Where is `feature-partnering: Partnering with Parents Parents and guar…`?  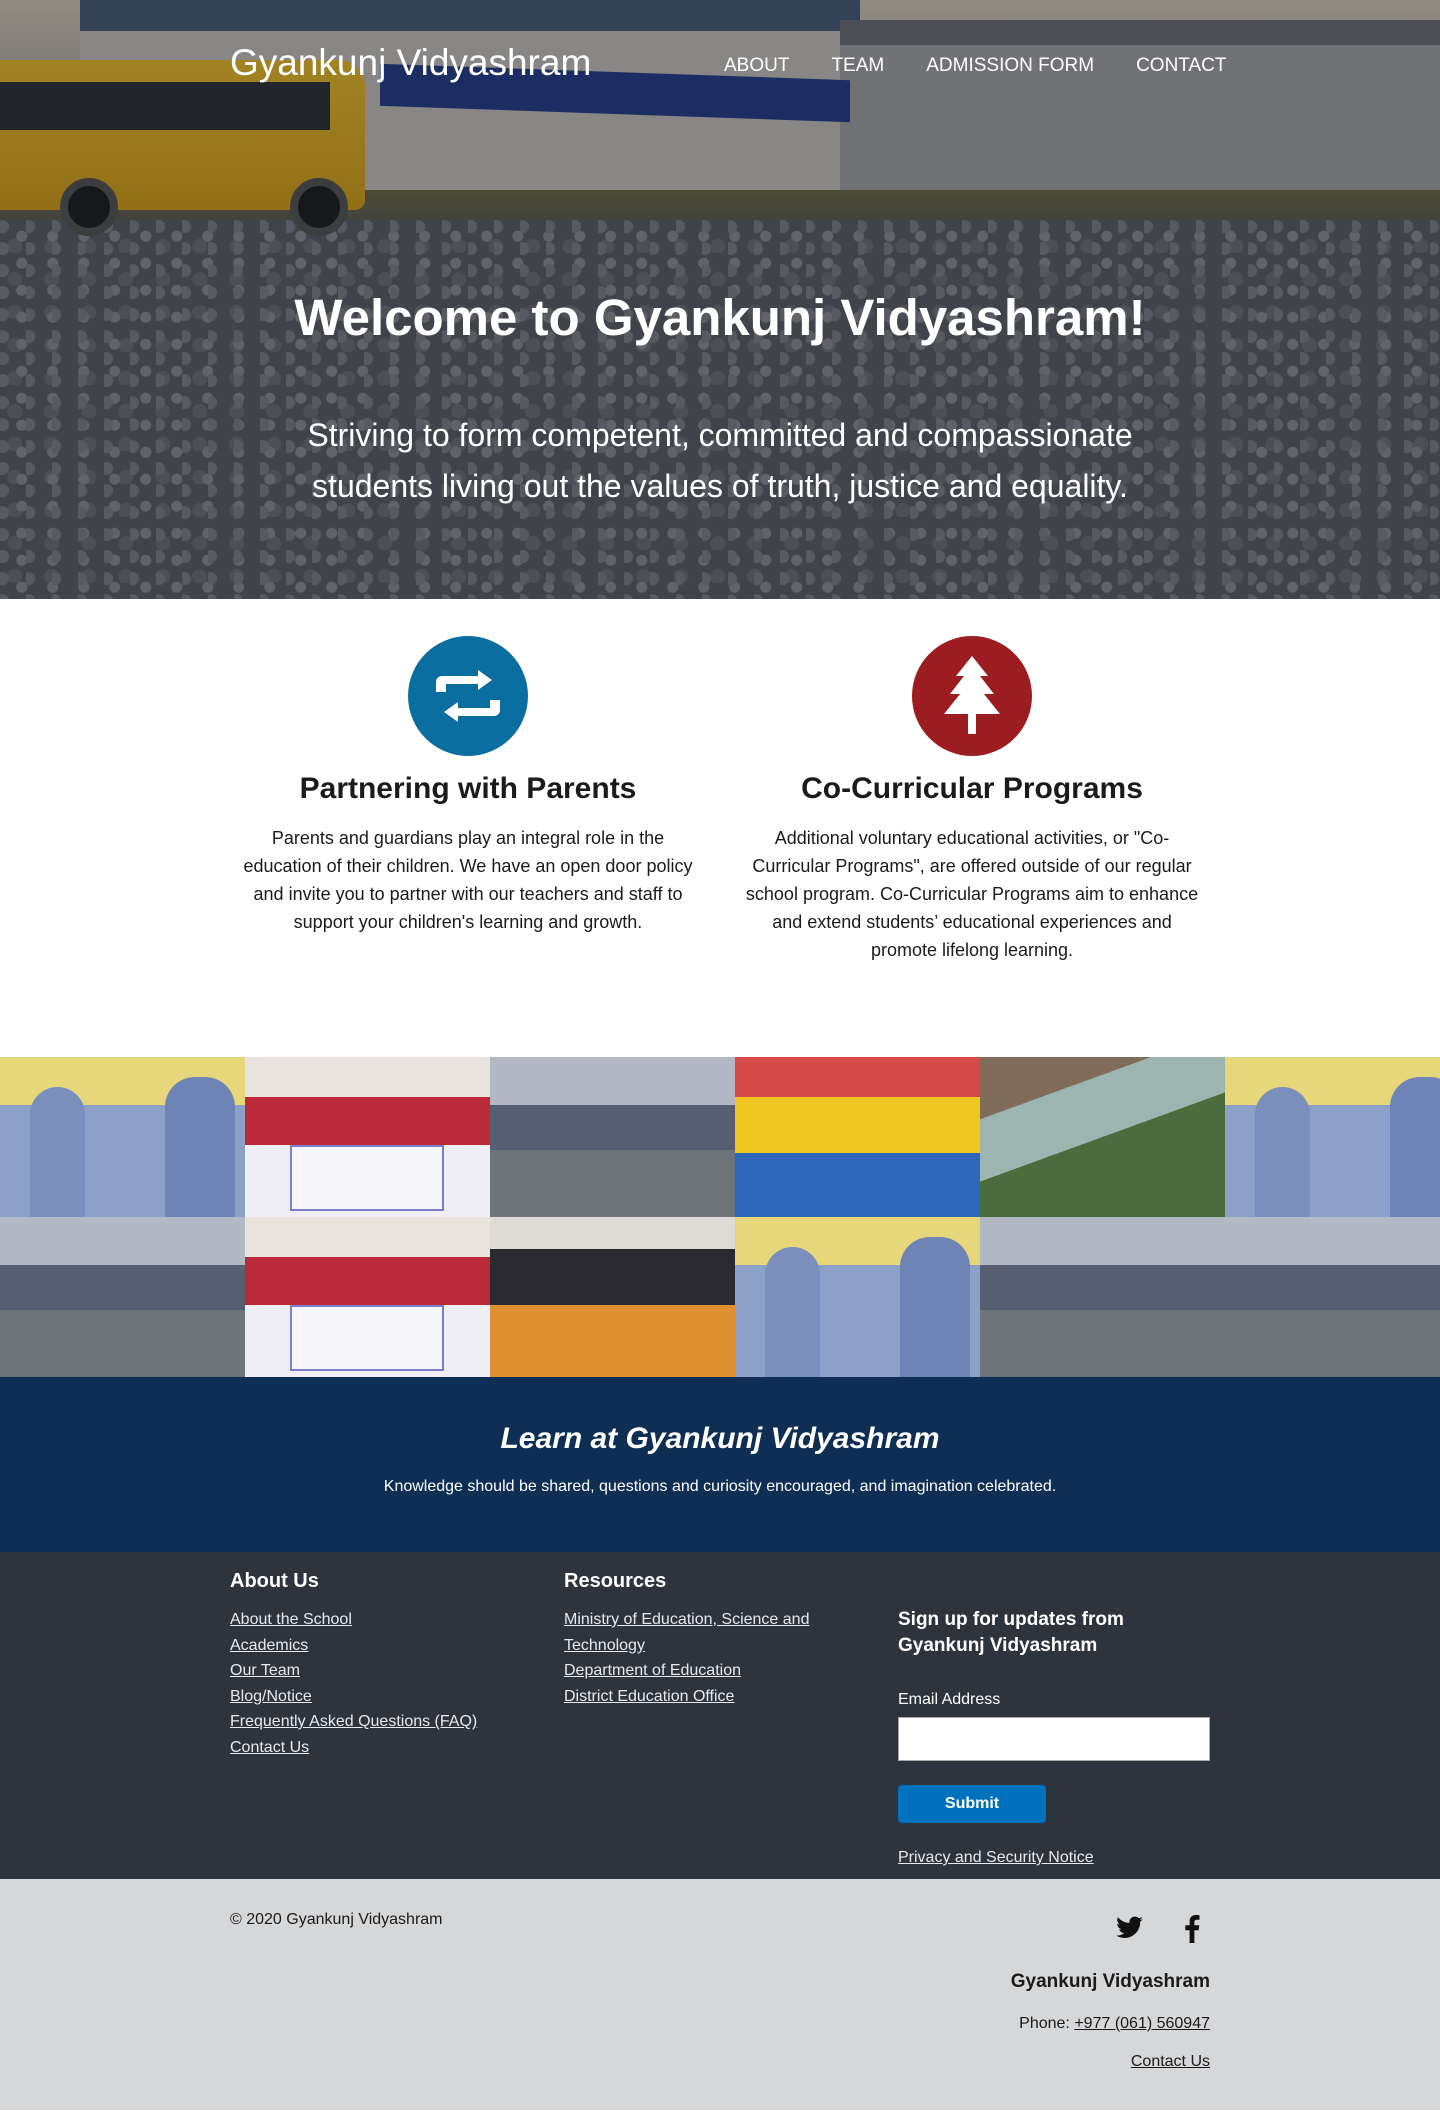 feature-partnering: Partnering with Parents Parents and guar… is located at coordinates (468, 786).